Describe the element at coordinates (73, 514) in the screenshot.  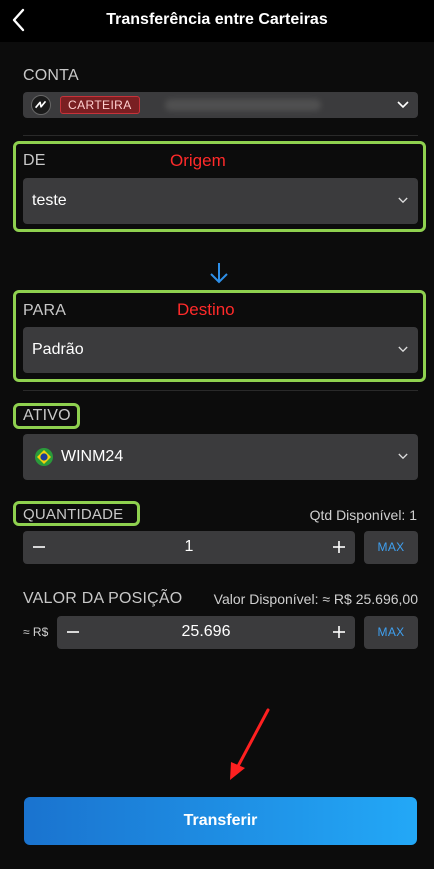
I see `quantidade-label: QUANTIDADE` at that location.